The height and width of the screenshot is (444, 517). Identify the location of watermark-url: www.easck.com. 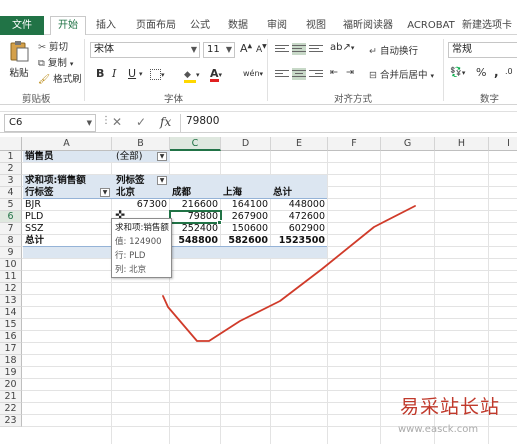
(438, 429).